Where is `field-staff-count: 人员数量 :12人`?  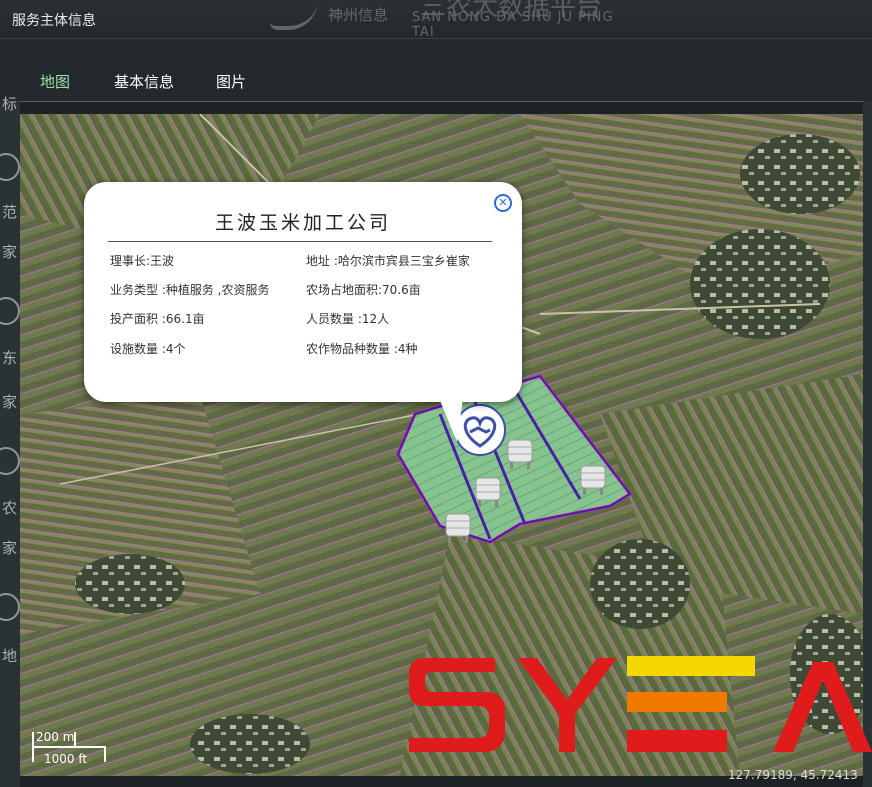 field-staff-count: 人员数量 :12人 is located at coordinates (347, 318).